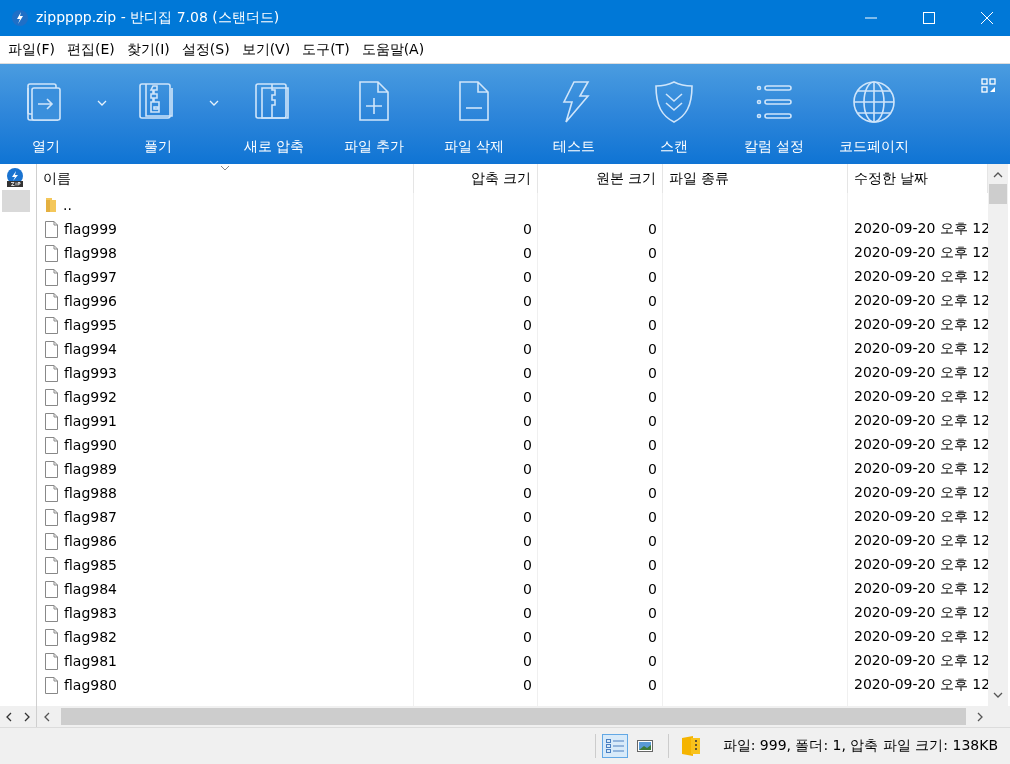 The width and height of the screenshot is (1010, 764). What do you see at coordinates (755, 178) in the screenshot?
I see `column-header: 파일 종류` at bounding box center [755, 178].